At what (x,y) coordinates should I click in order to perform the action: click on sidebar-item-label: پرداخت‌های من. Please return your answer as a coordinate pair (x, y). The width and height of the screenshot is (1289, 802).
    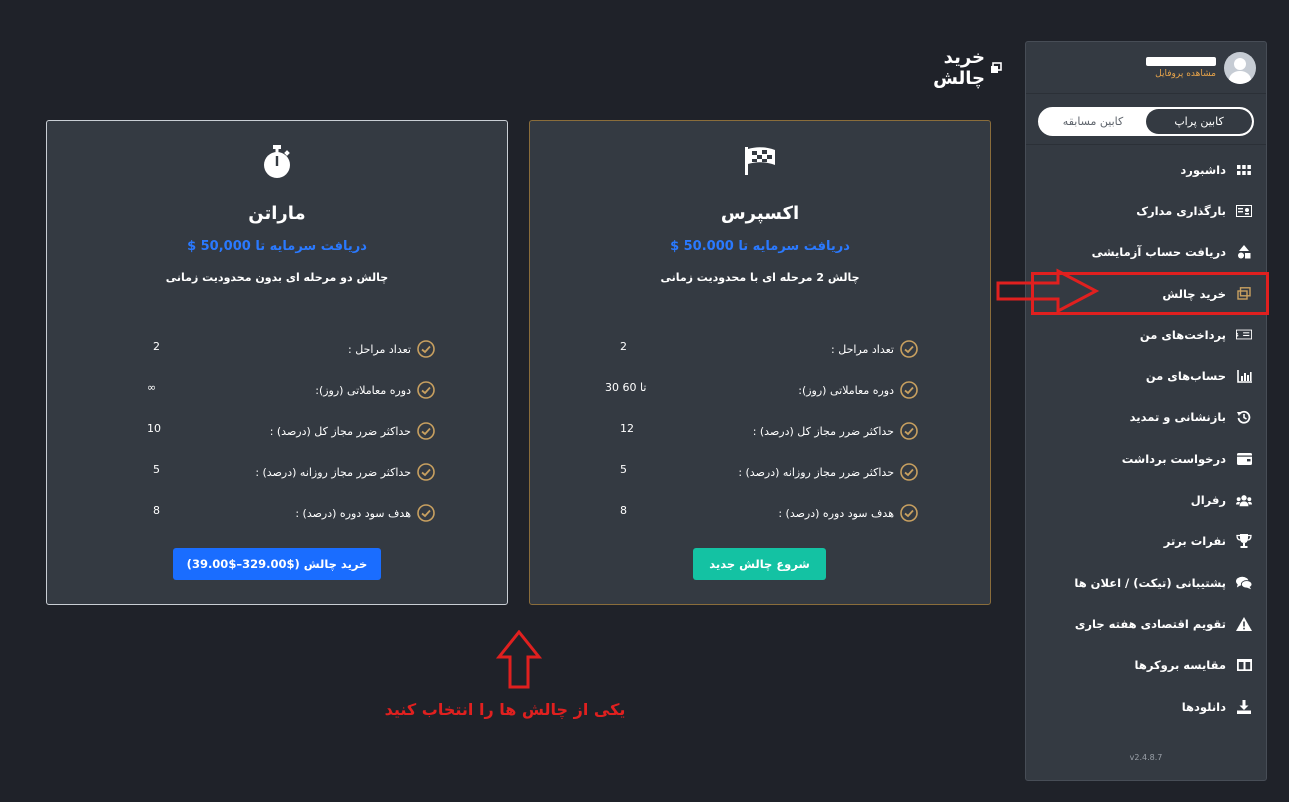
    Looking at the image, I should click on (1182, 334).